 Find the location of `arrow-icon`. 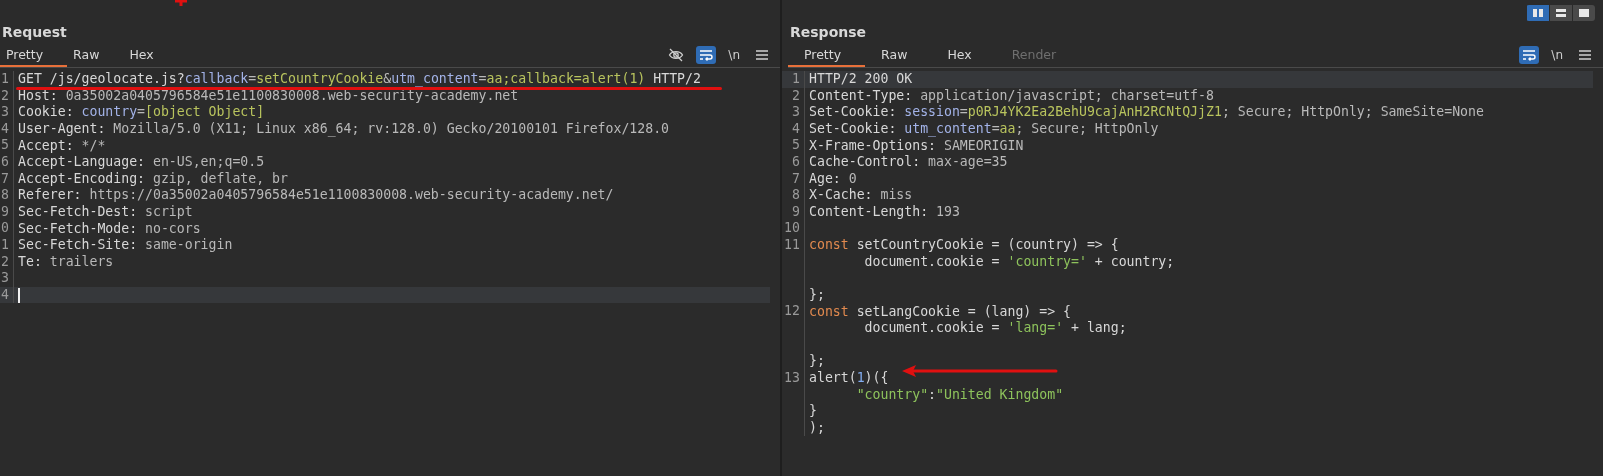

arrow-icon is located at coordinates (980, 371).